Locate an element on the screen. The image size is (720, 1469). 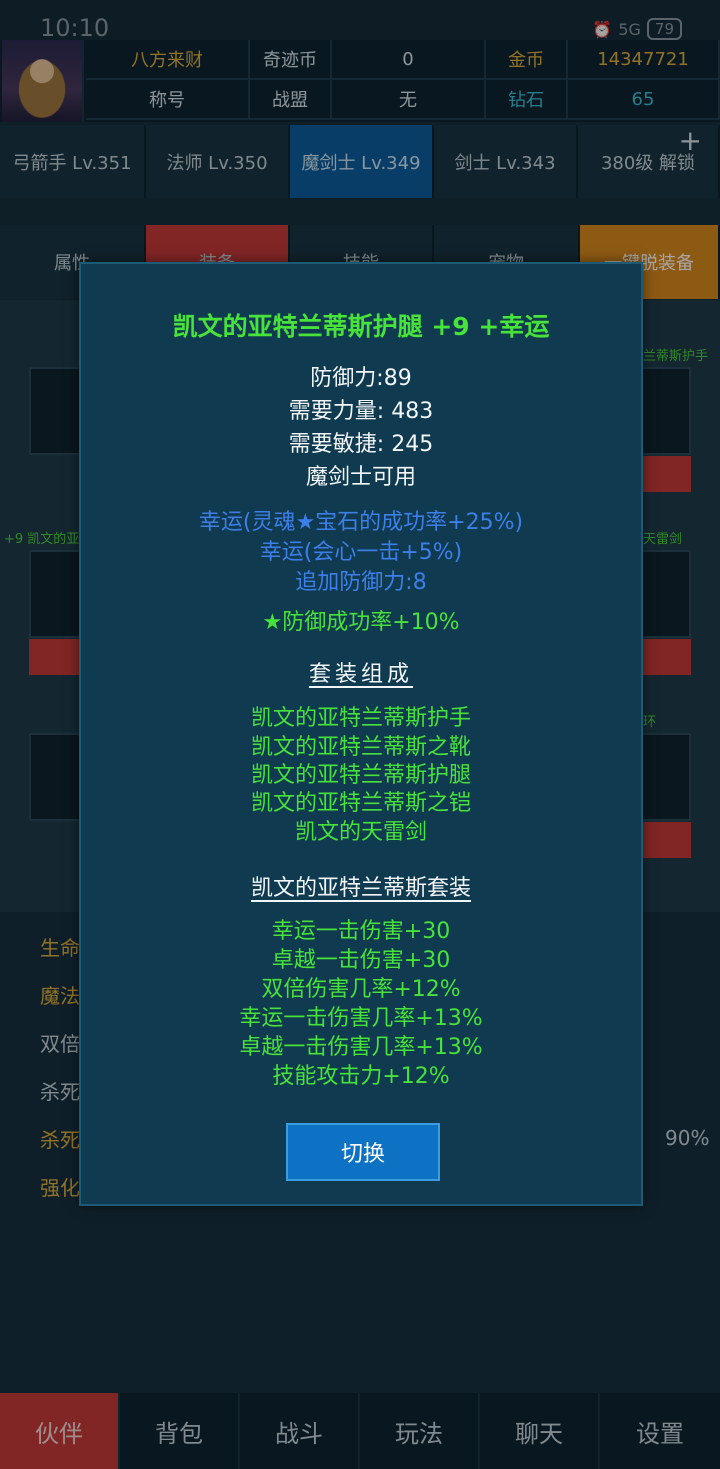
item-usable-class: 魔剑士可用 is located at coordinates (360, 477).